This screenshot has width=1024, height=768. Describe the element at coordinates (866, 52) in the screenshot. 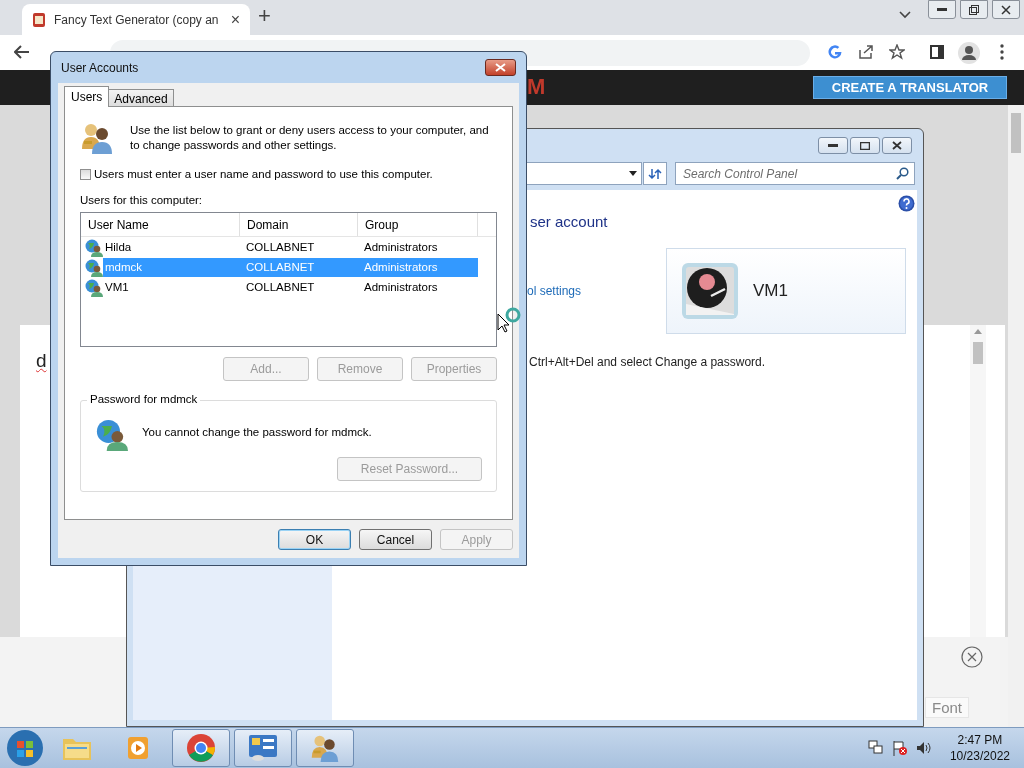

I see `share-icon` at that location.